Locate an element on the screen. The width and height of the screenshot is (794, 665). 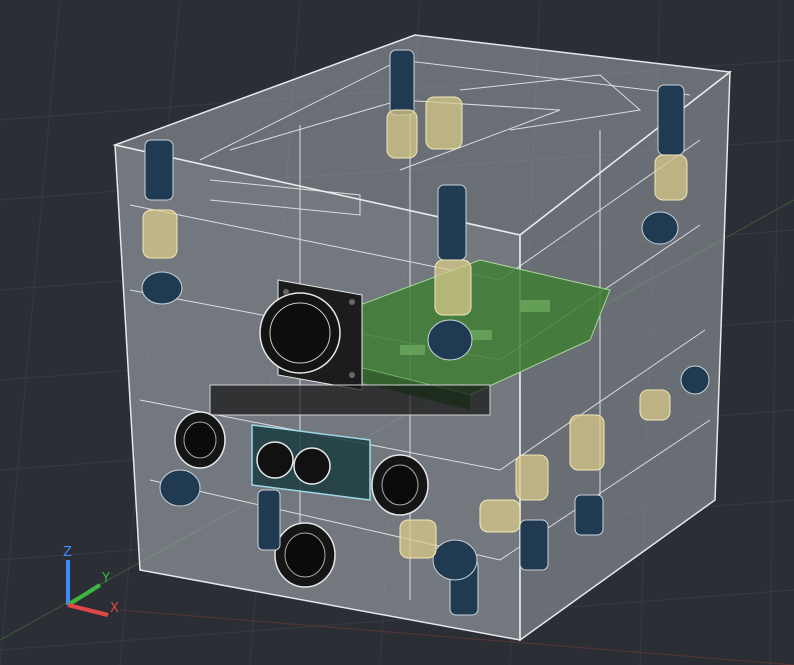
ucs-axis-icon: Z Y X is located at coordinates (91, 581).